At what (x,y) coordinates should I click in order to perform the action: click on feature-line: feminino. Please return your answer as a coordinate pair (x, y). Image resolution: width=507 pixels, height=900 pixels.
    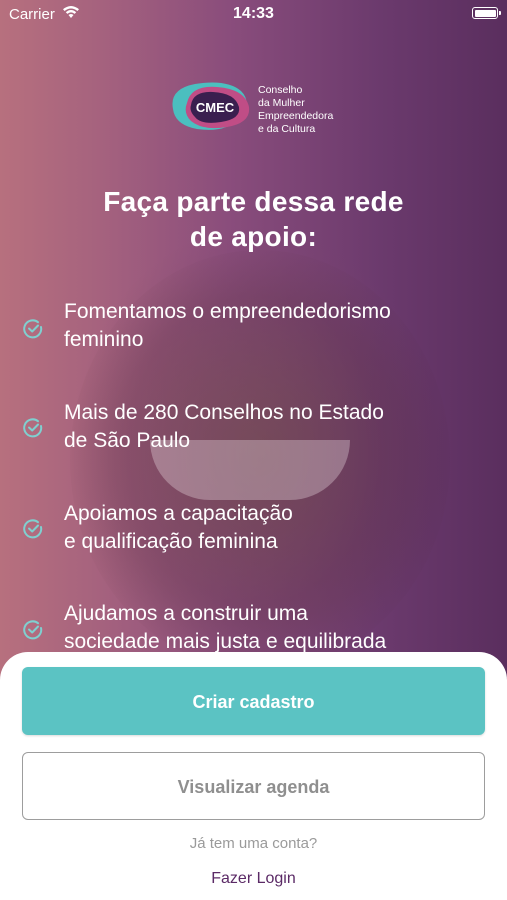
    Looking at the image, I should click on (104, 339).